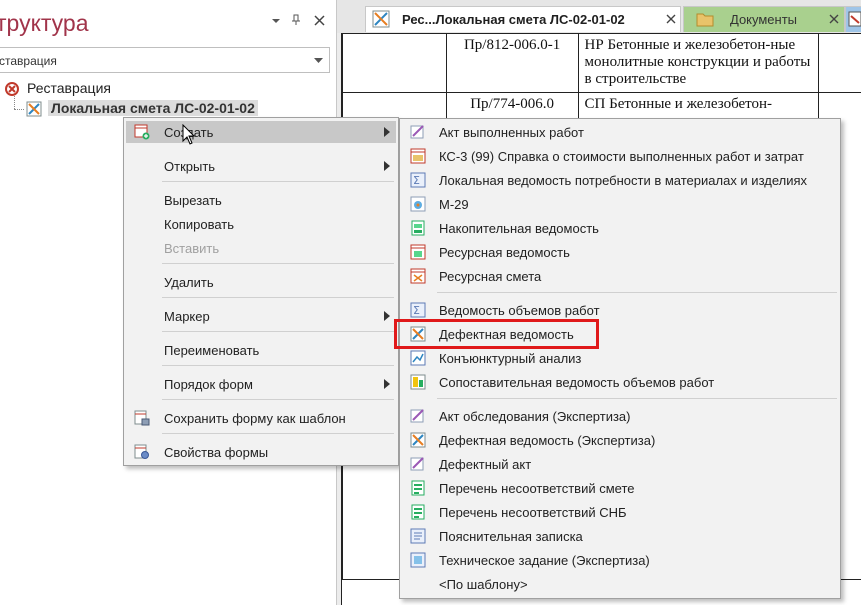  Describe the element at coordinates (620, 464) in the screenshot. I see `submenu-item: Дефектный акт` at that location.